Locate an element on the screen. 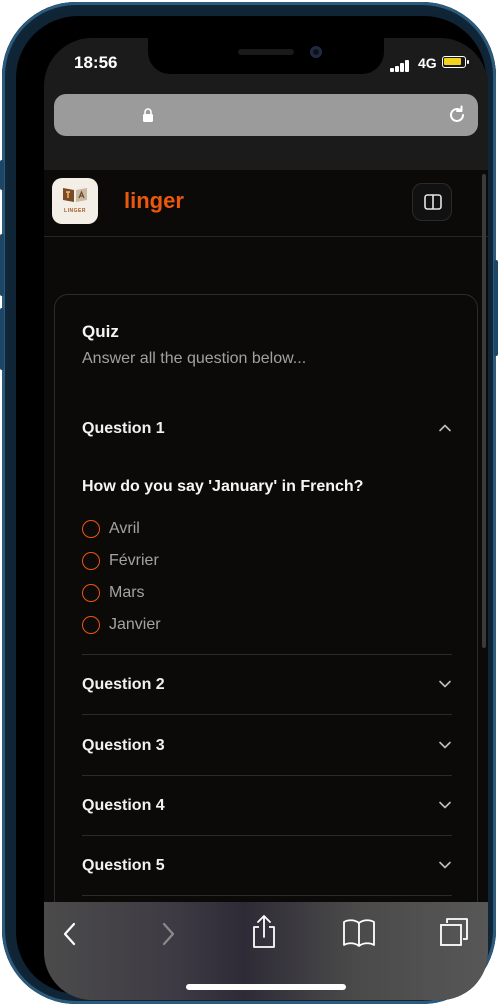  question-3-label: Question 3 is located at coordinates (123, 745).